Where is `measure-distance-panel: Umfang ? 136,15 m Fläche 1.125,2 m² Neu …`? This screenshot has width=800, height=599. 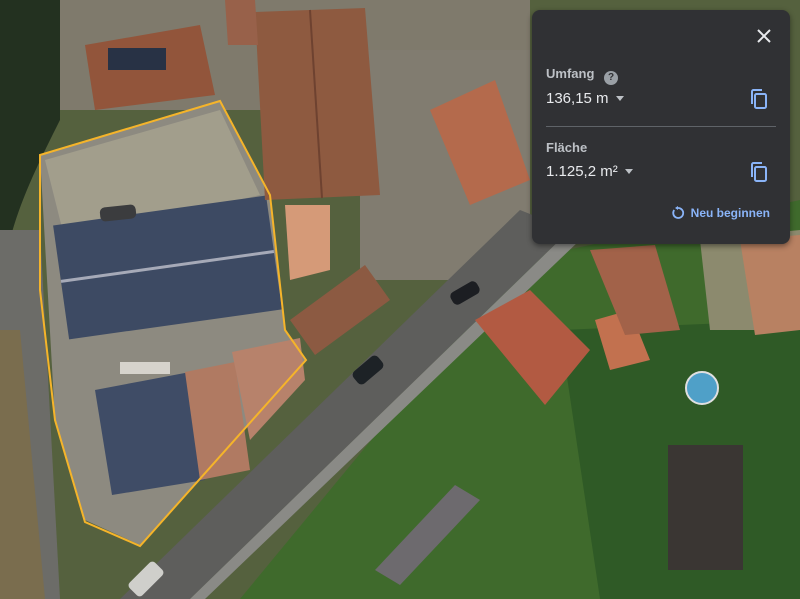 measure-distance-panel: Umfang ? 136,15 m Fläche 1.125,2 m² Neu … is located at coordinates (661, 127).